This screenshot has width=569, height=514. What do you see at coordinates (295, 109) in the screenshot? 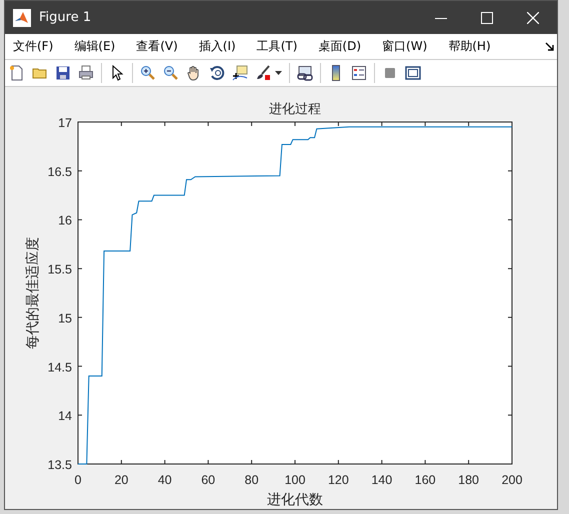
I see `chart-title: 进化过程` at bounding box center [295, 109].